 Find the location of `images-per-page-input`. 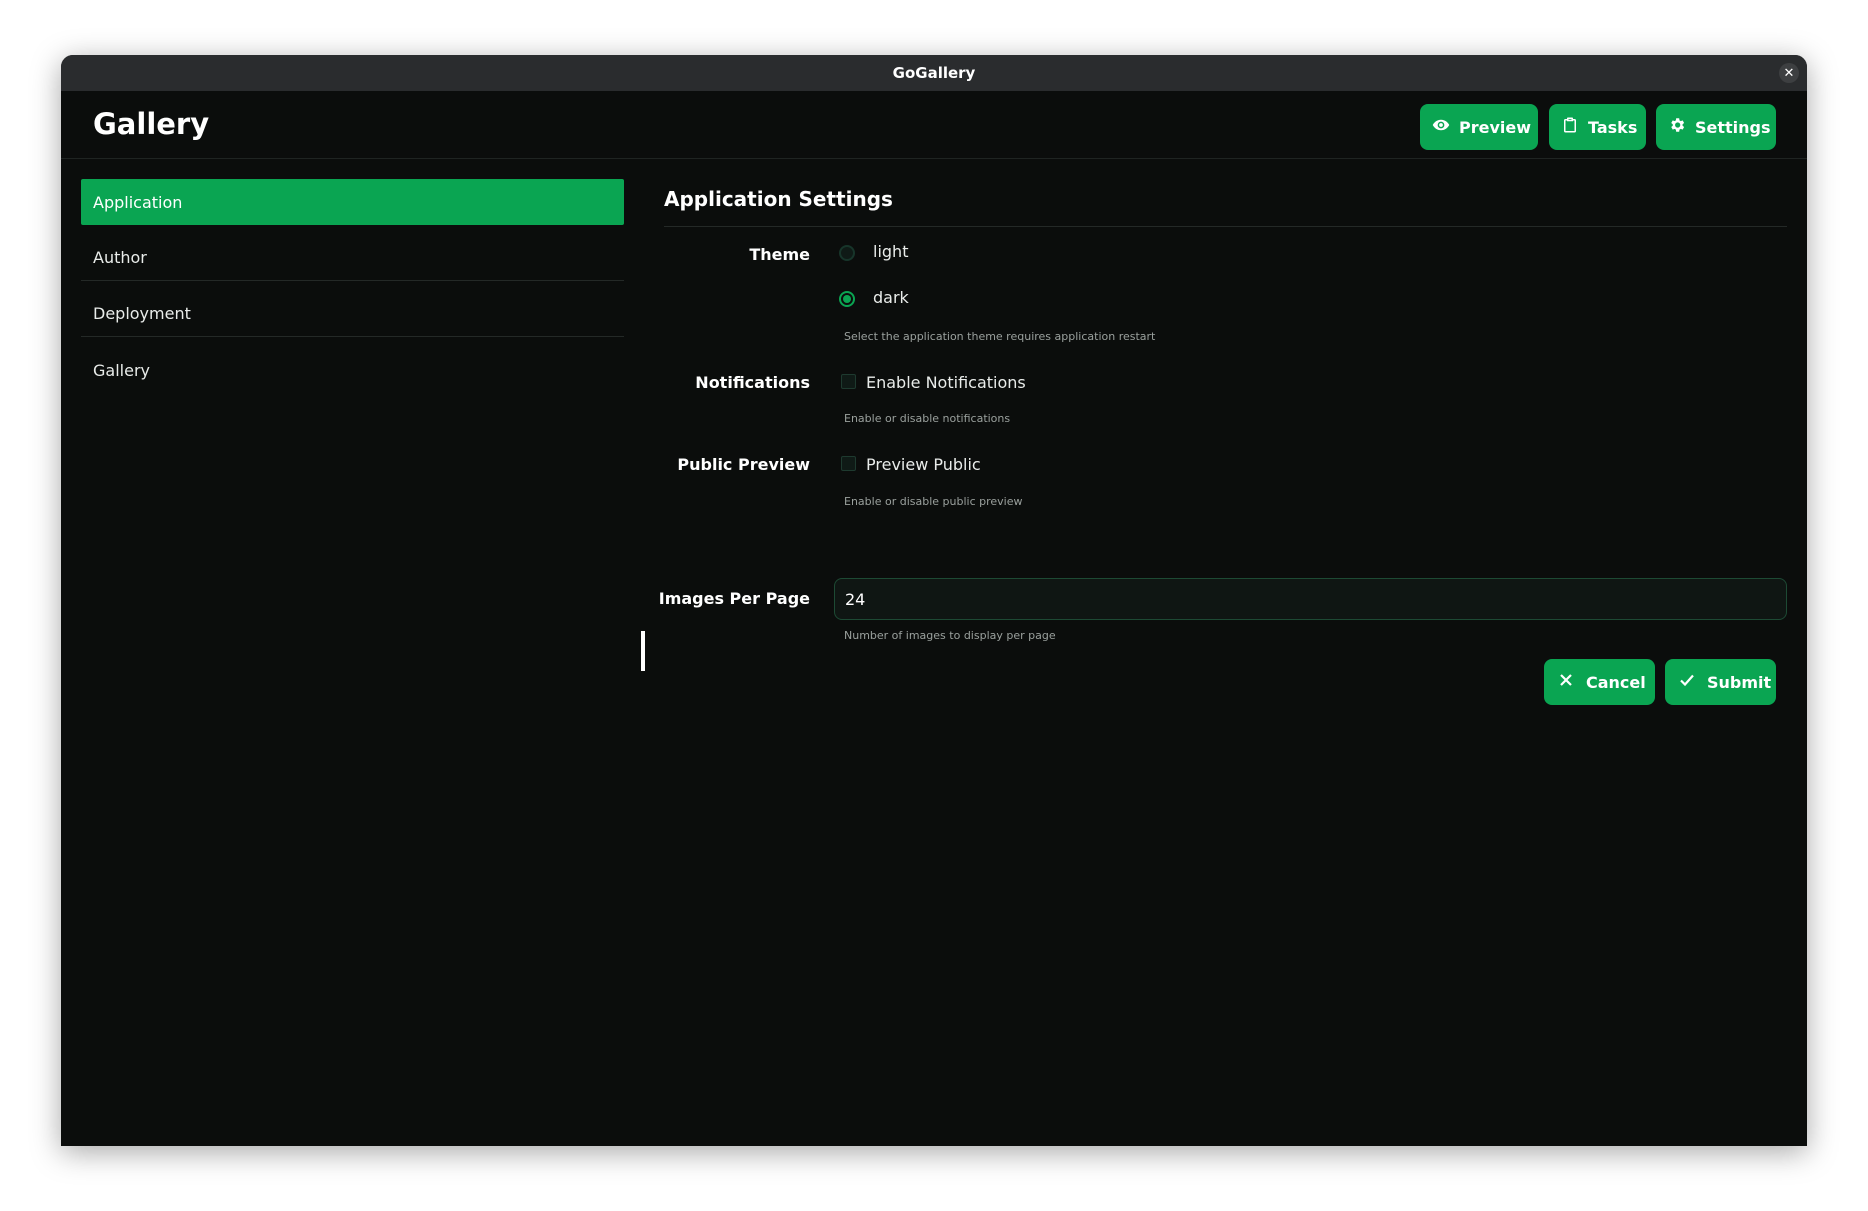

images-per-page-input is located at coordinates (1310, 599).